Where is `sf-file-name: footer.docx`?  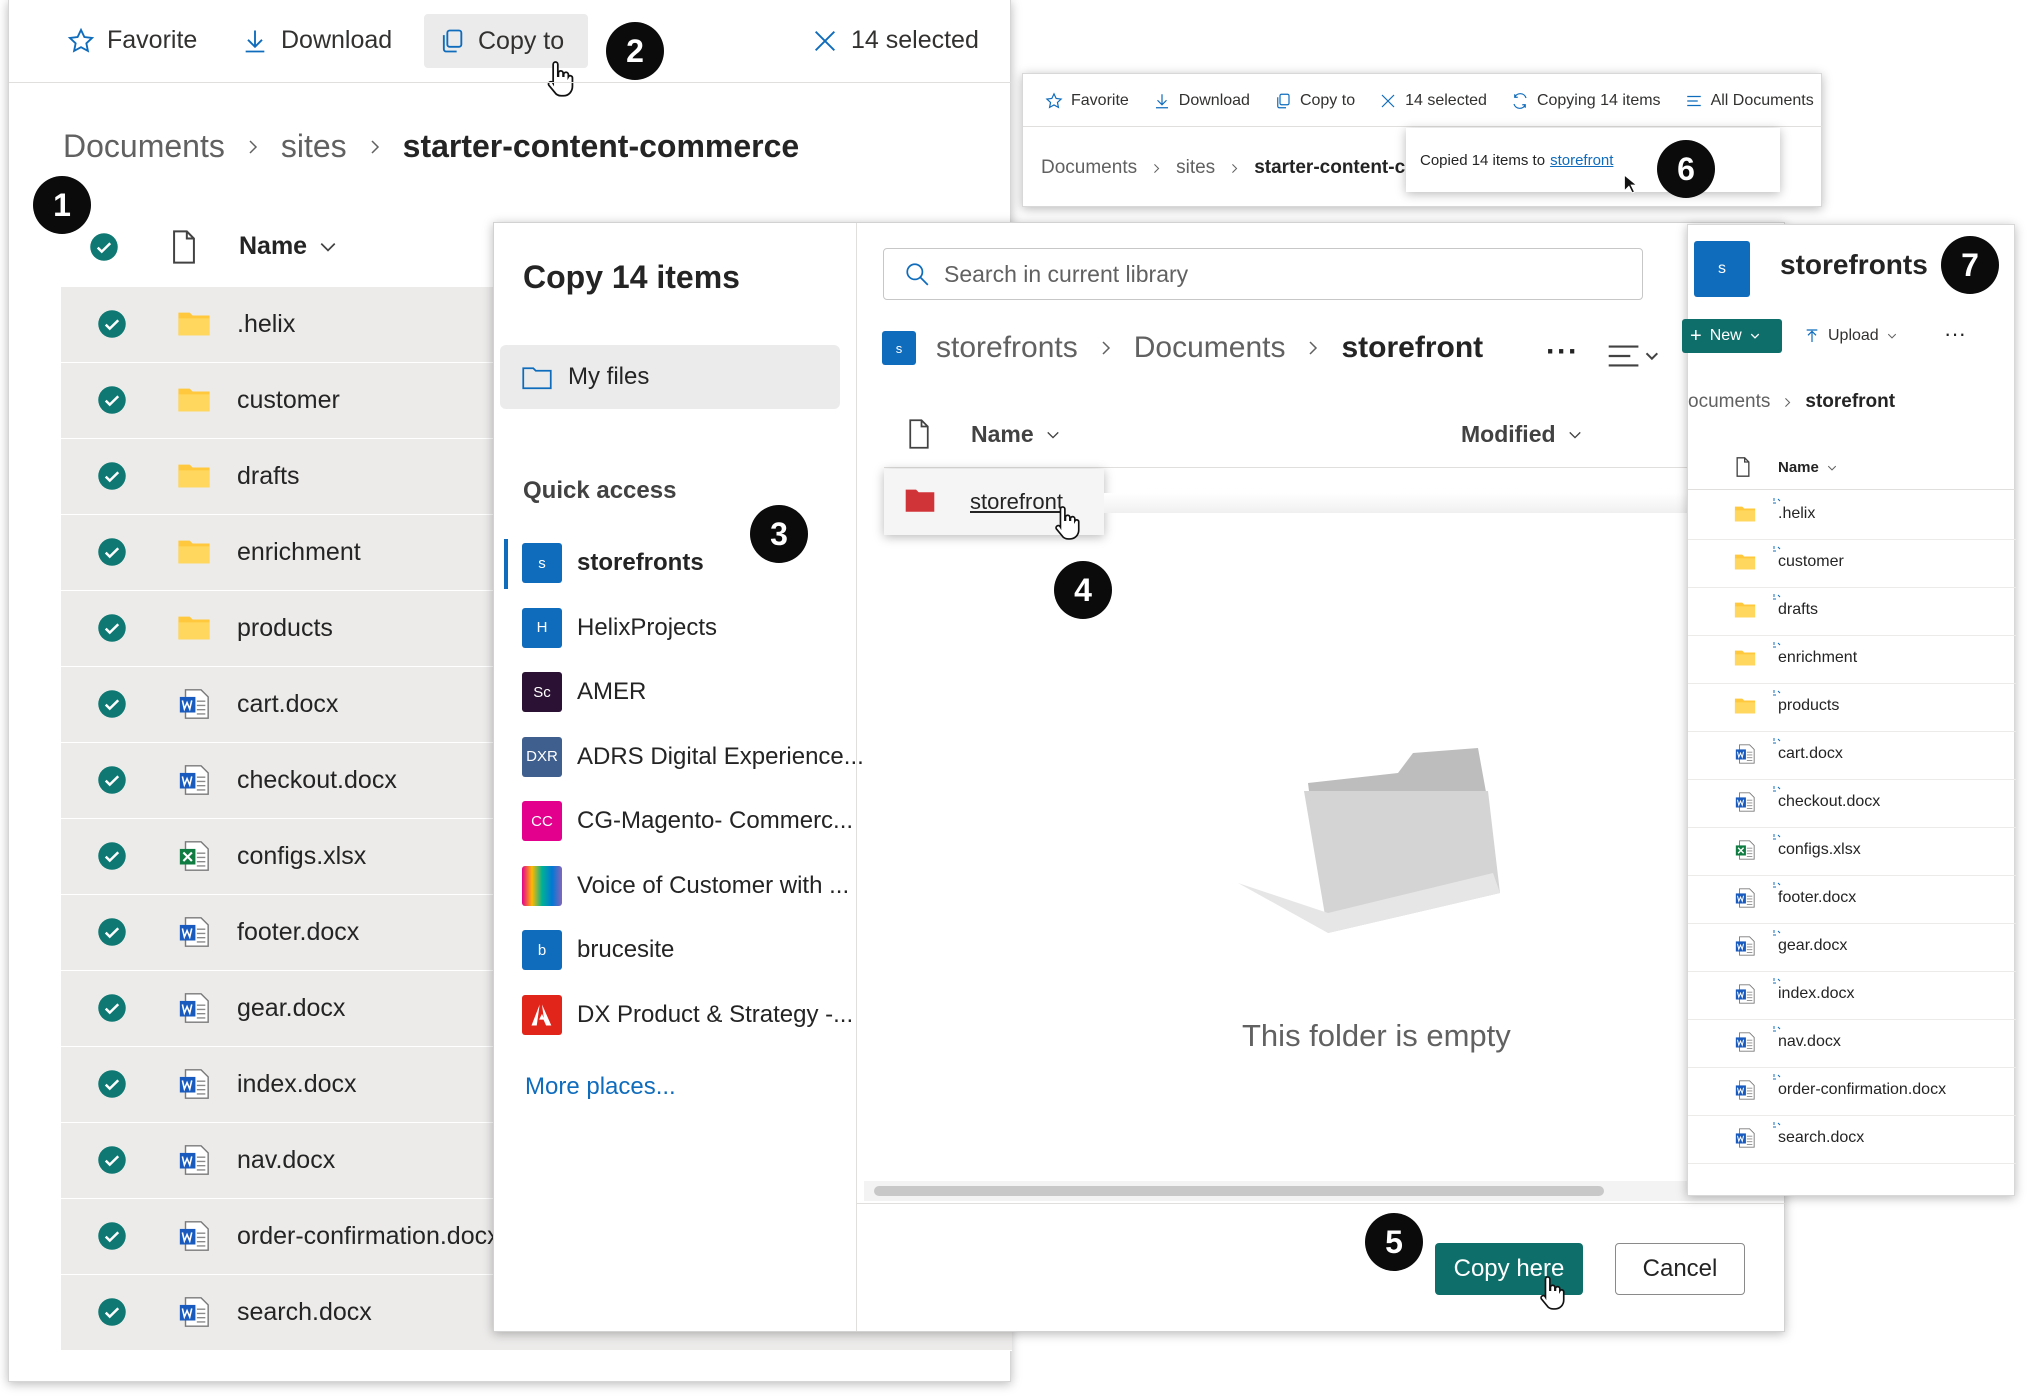
sf-file-name: footer.docx is located at coordinates (1817, 898).